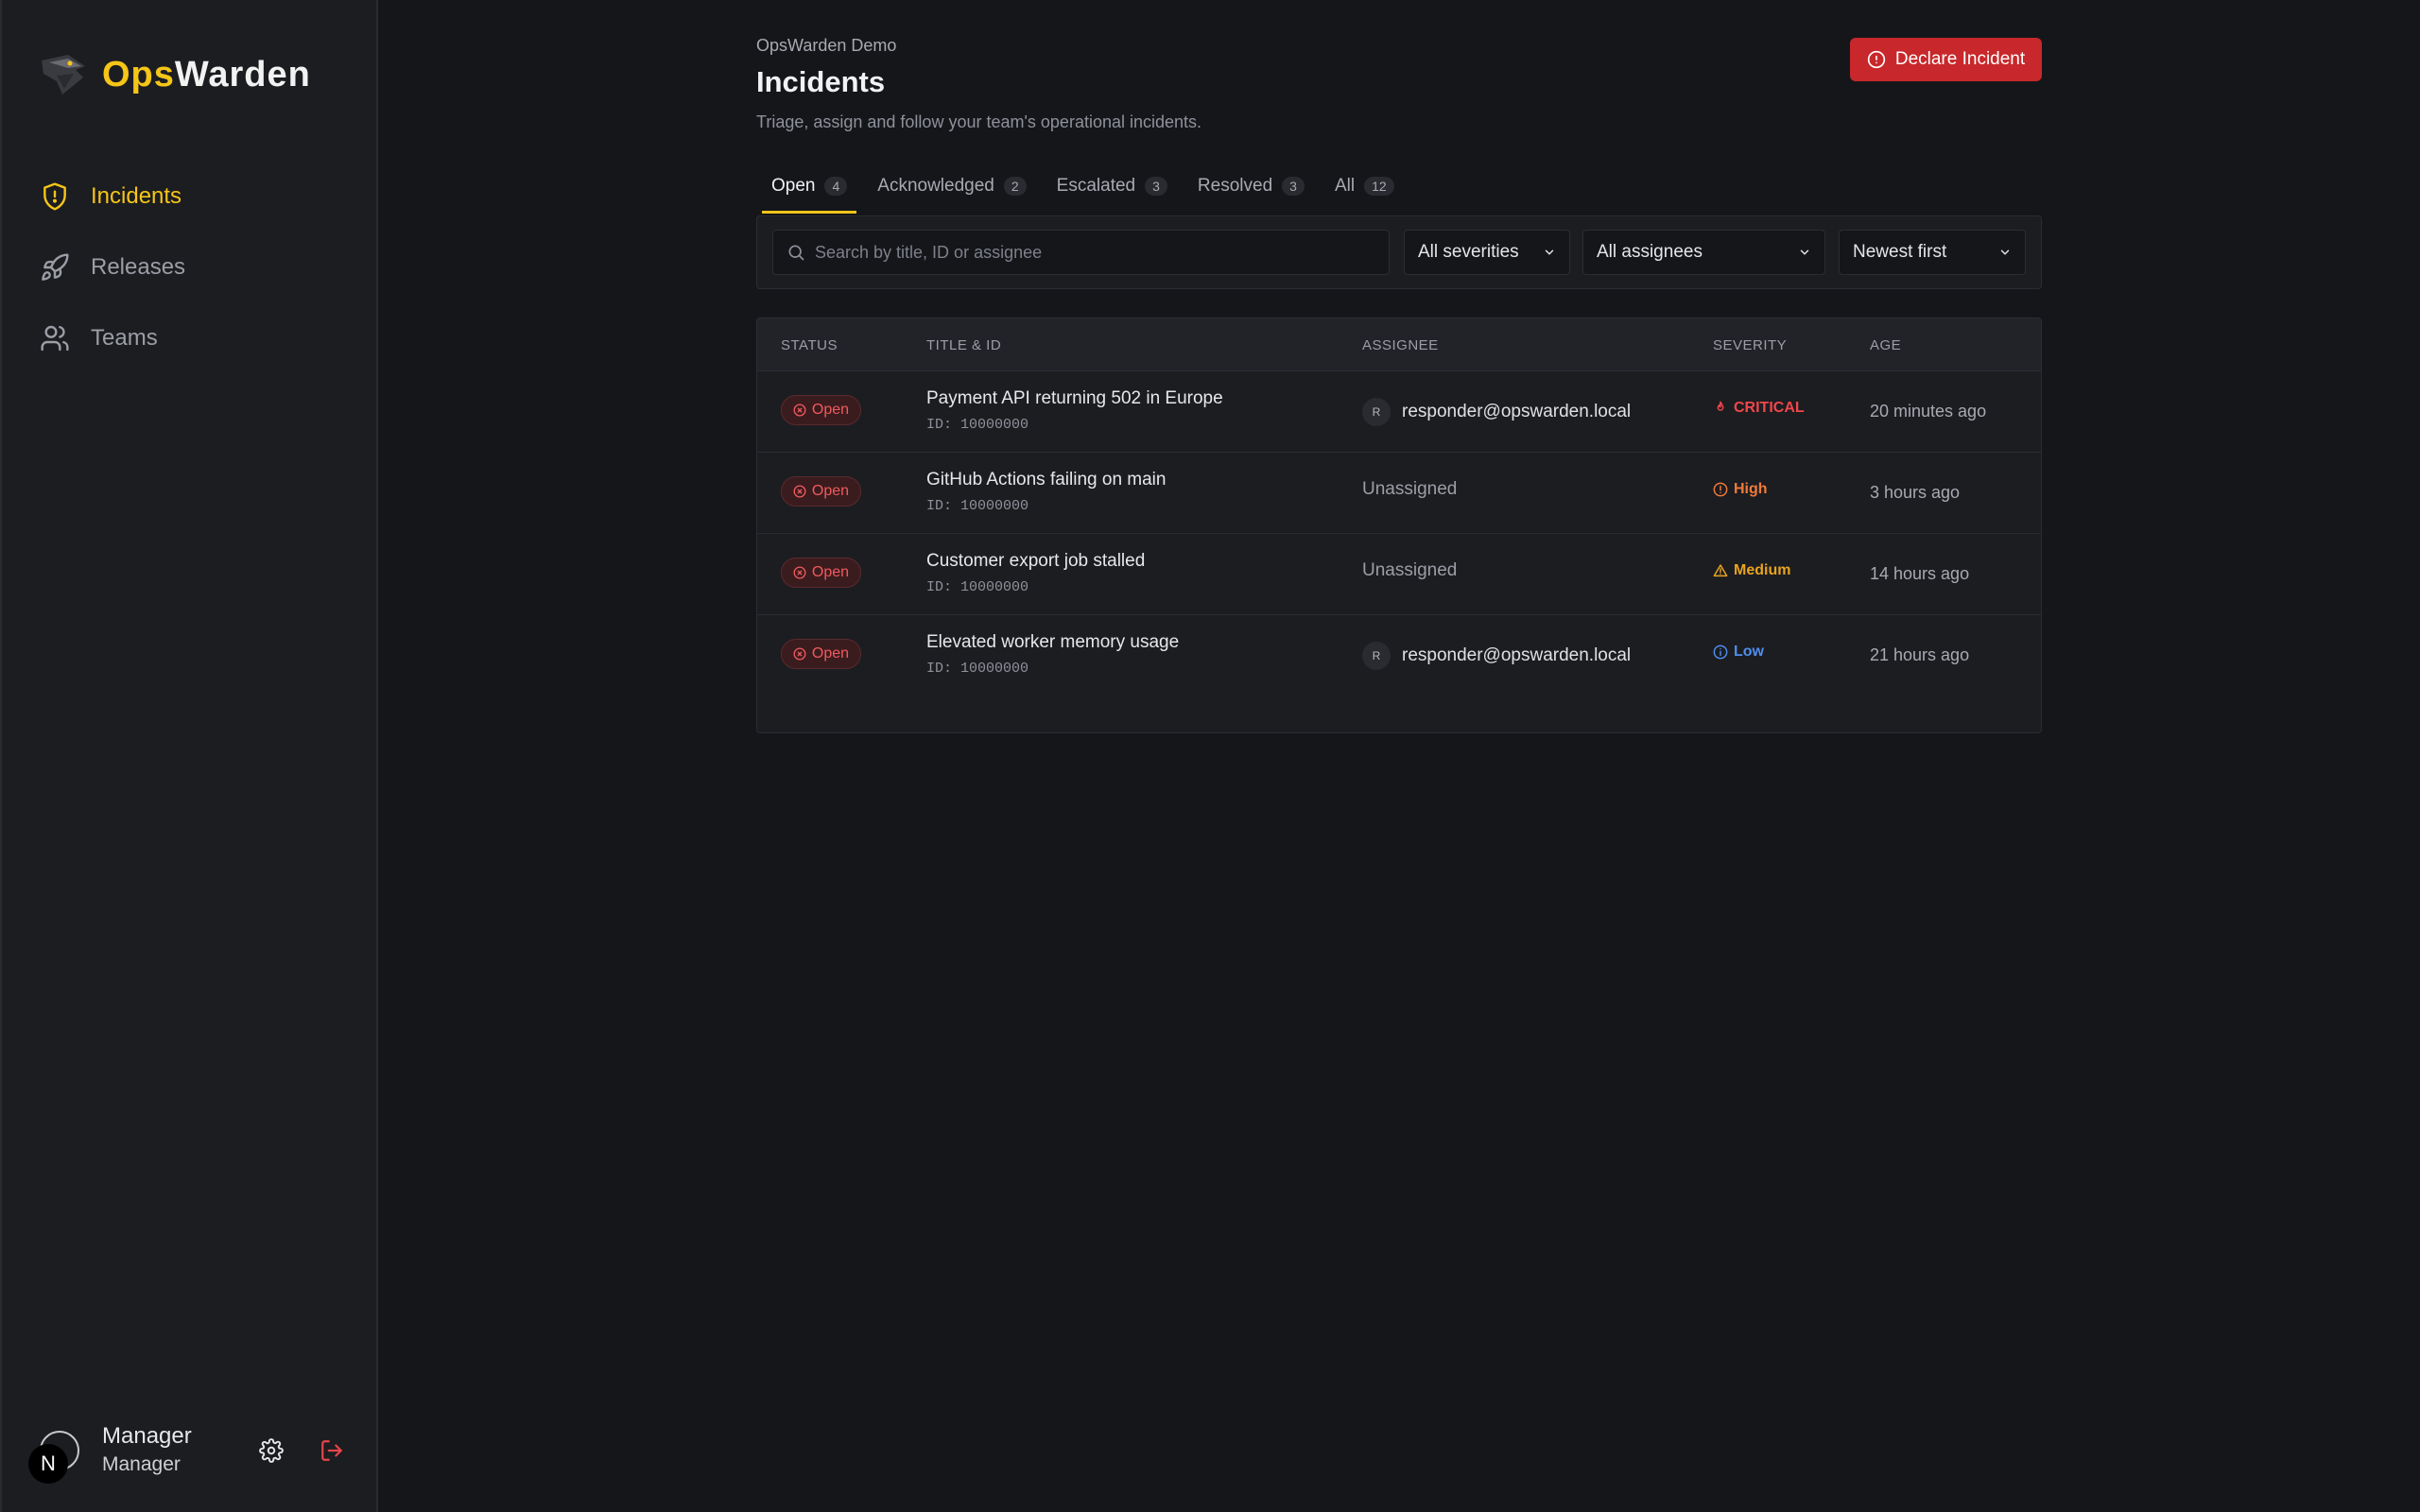 Image resolution: width=2420 pixels, height=1512 pixels. Describe the element at coordinates (1015, 186) in the screenshot. I see `tab-count: 2` at that location.